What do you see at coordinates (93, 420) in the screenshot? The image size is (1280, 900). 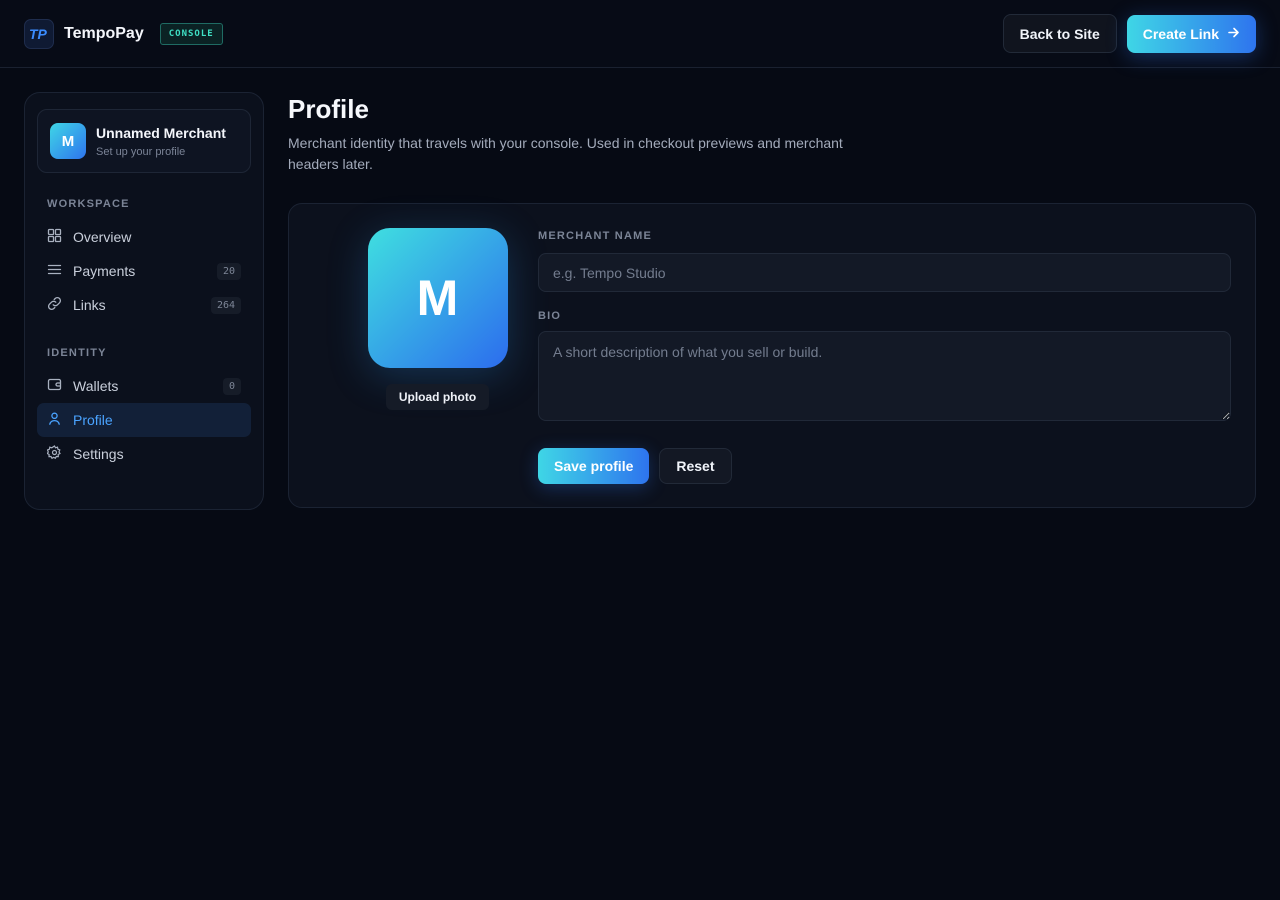 I see `sidebar-item-label: Profile` at bounding box center [93, 420].